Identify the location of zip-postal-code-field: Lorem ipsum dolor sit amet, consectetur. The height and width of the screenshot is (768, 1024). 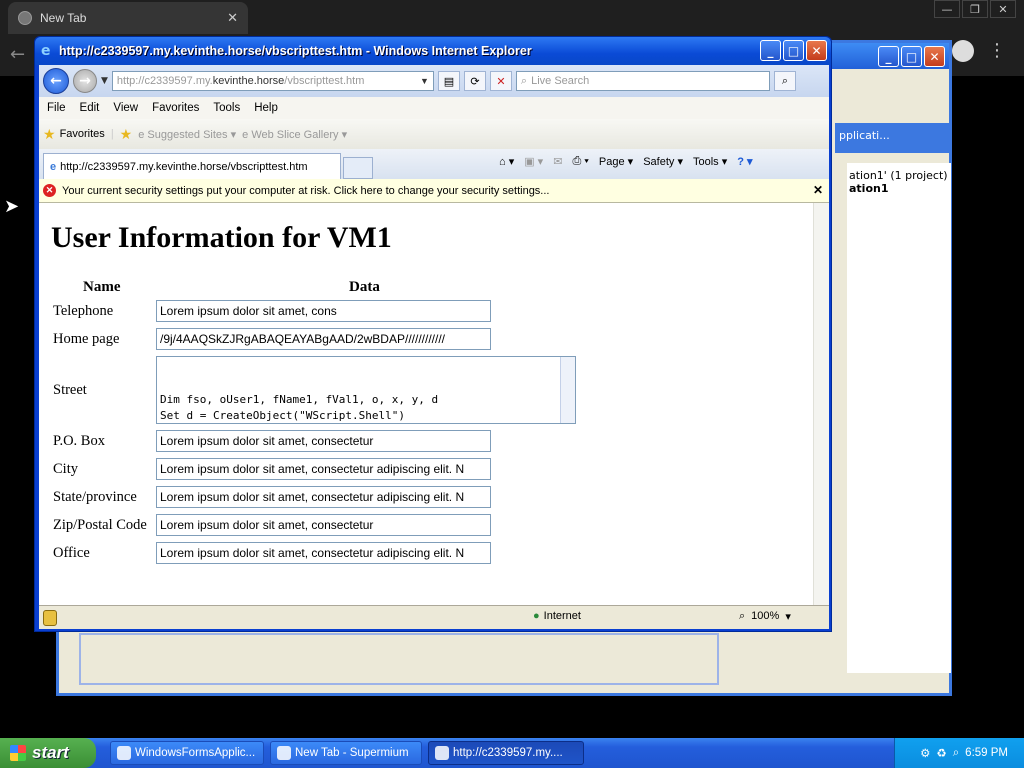
(323, 525).